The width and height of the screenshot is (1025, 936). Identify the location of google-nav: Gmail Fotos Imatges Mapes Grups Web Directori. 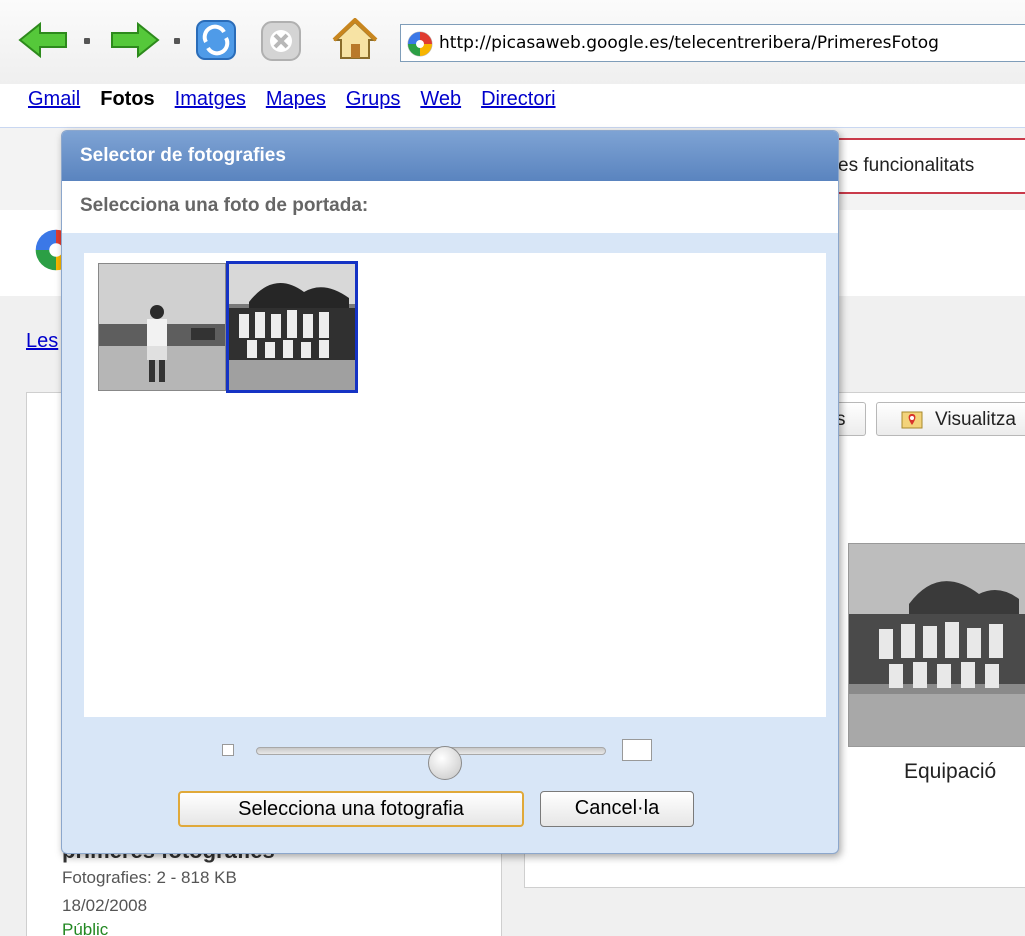
(302, 103).